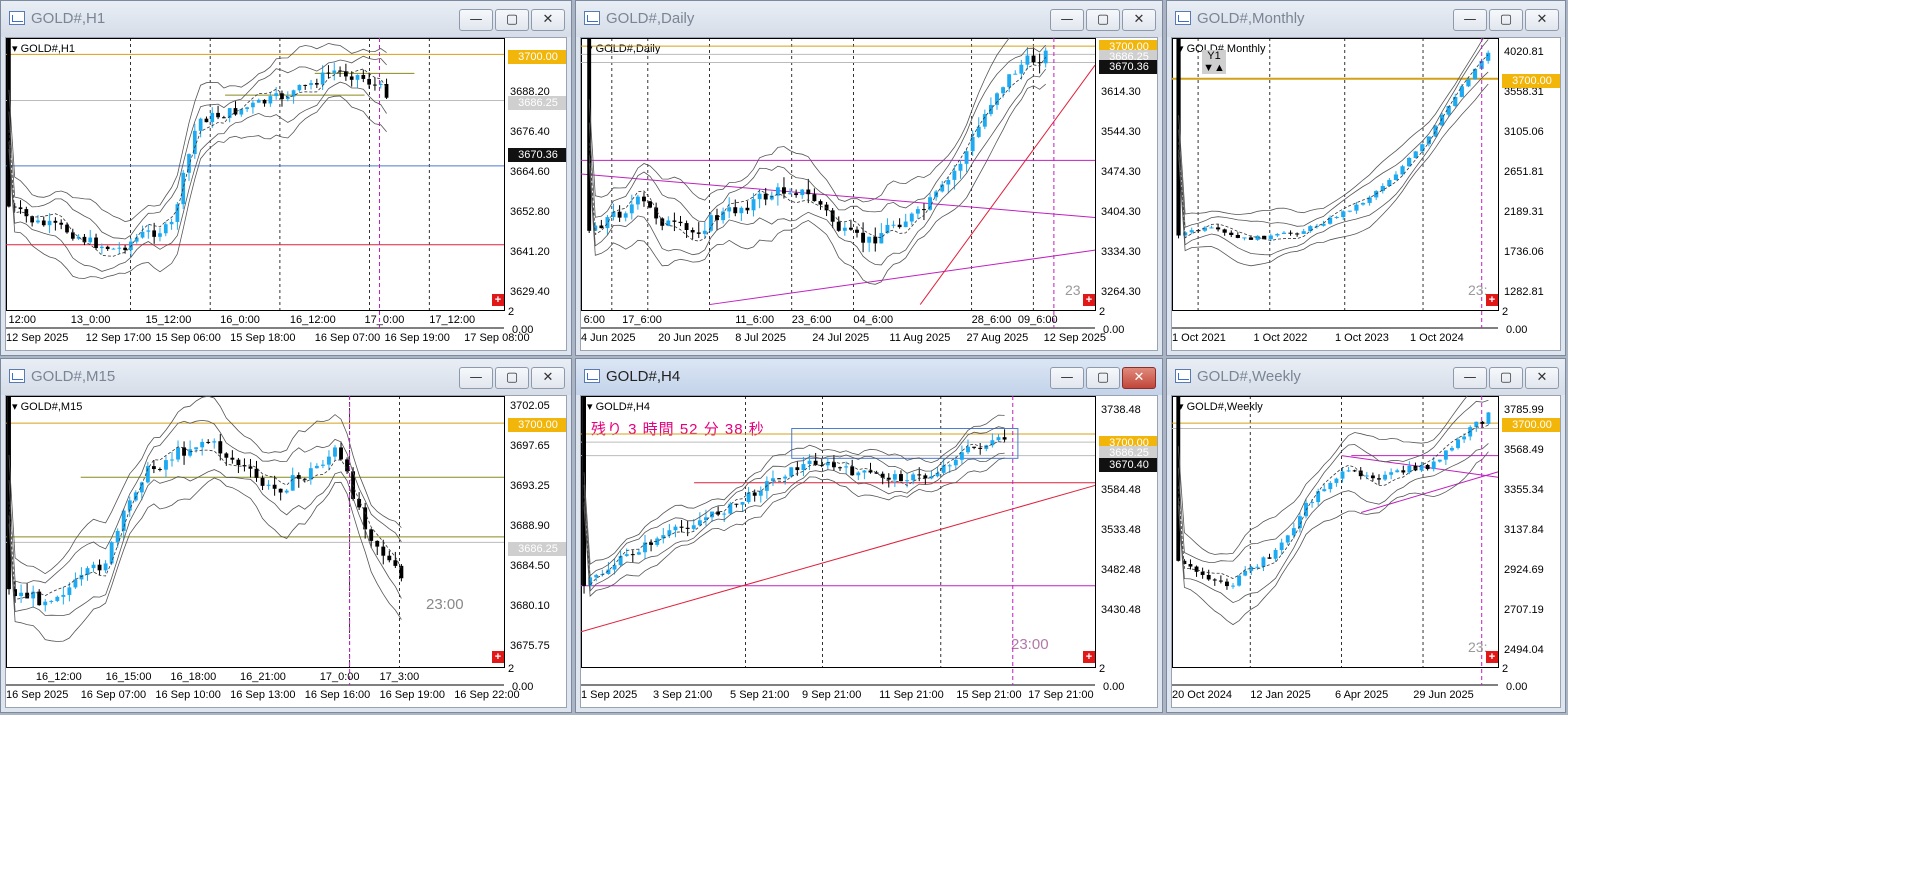 This screenshot has width=1916, height=875. Describe the element at coordinates (1366, 377) in the screenshot. I see `titlebar: GOLD#,Weekly — ▢ ✕` at that location.